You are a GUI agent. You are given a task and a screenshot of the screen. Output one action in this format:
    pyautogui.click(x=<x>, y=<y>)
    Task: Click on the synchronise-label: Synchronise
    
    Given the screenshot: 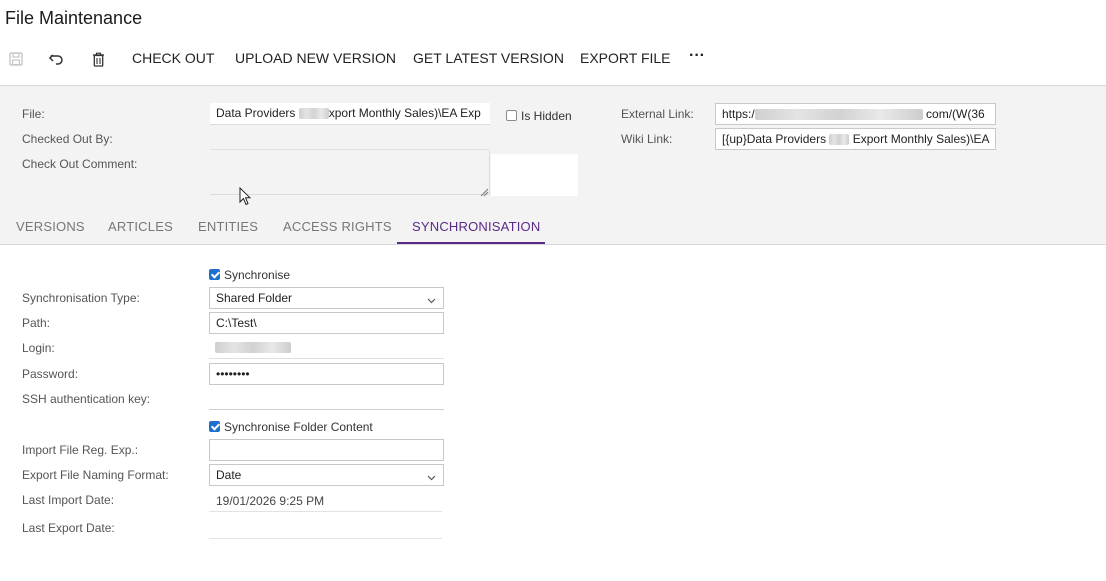 What is the action you would take?
    pyautogui.click(x=257, y=274)
    